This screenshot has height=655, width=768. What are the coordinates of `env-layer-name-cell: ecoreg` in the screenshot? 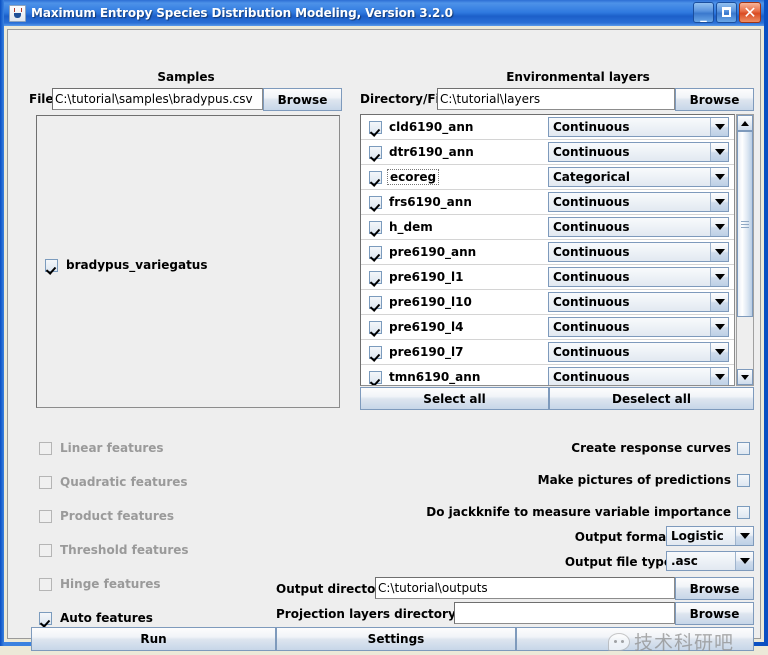 It's located at (454, 177).